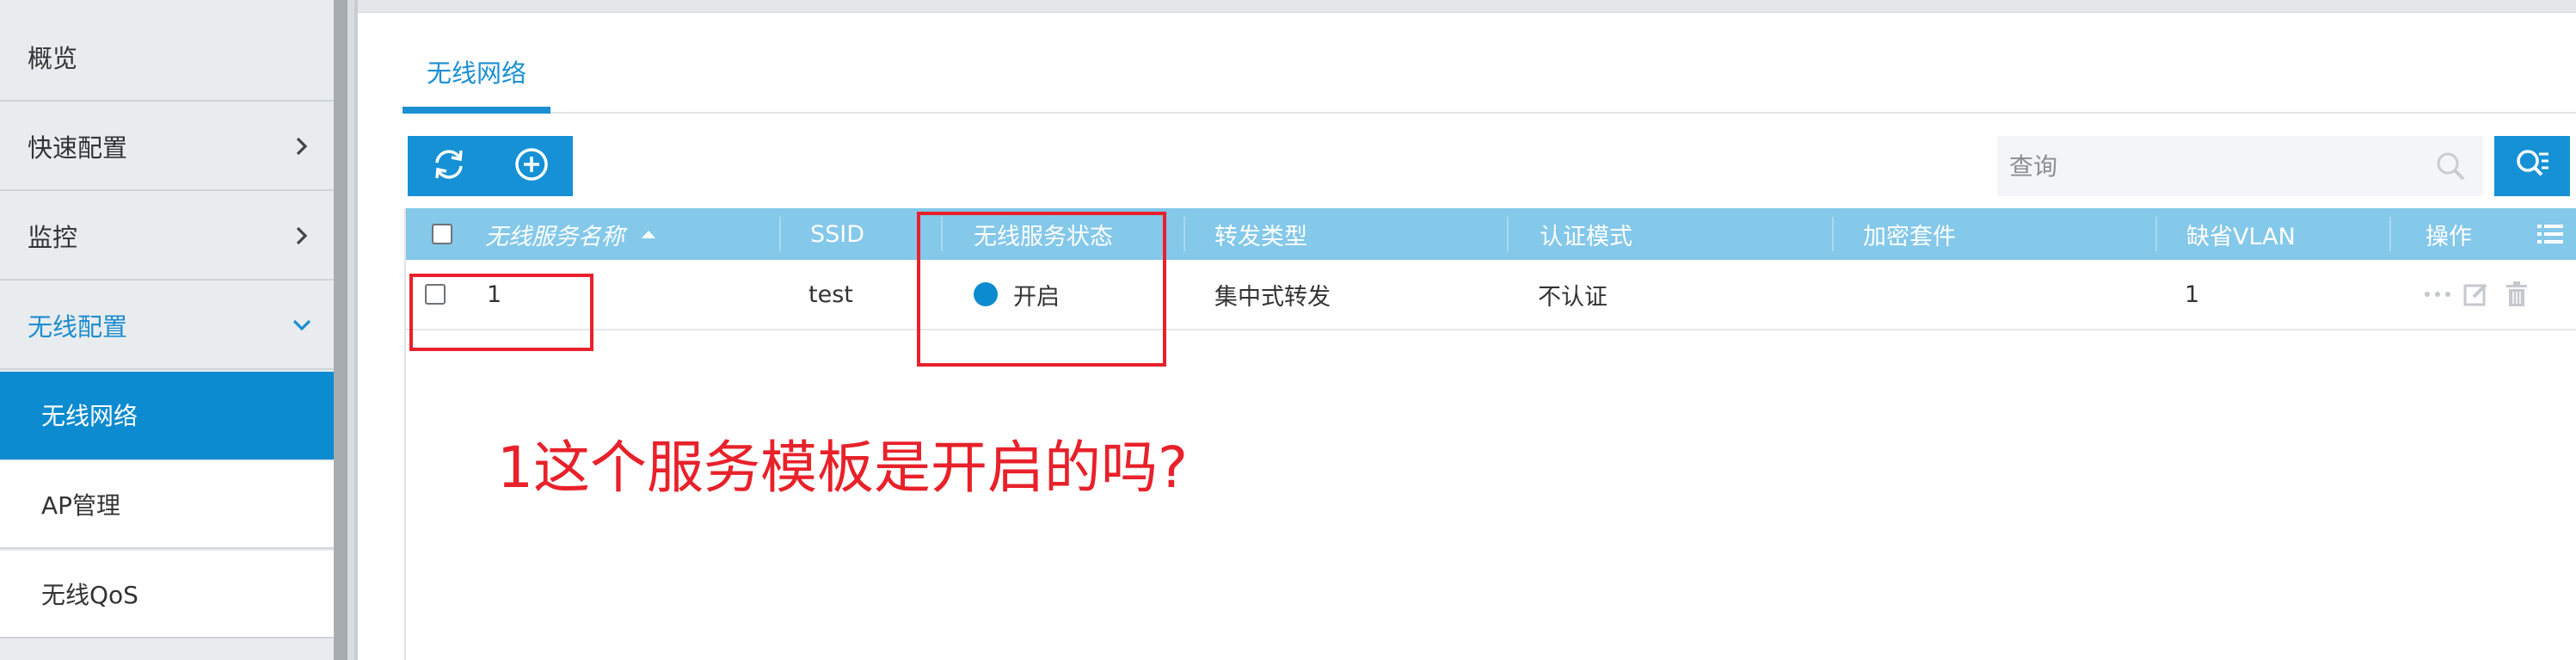 Image resolution: width=2576 pixels, height=660 pixels. Describe the element at coordinates (167, 505) in the screenshot. I see `sidebar-subitem-ap-management: AP管理` at that location.